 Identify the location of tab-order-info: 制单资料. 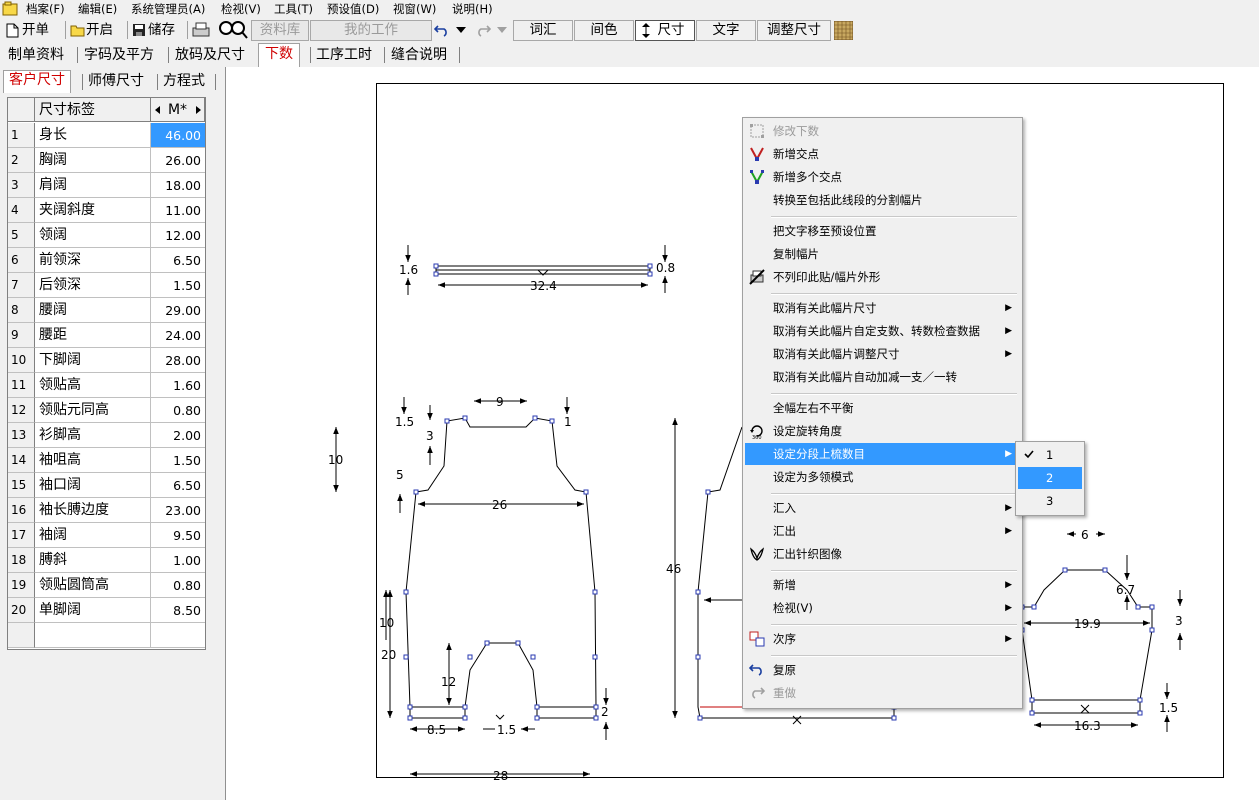
(36, 55).